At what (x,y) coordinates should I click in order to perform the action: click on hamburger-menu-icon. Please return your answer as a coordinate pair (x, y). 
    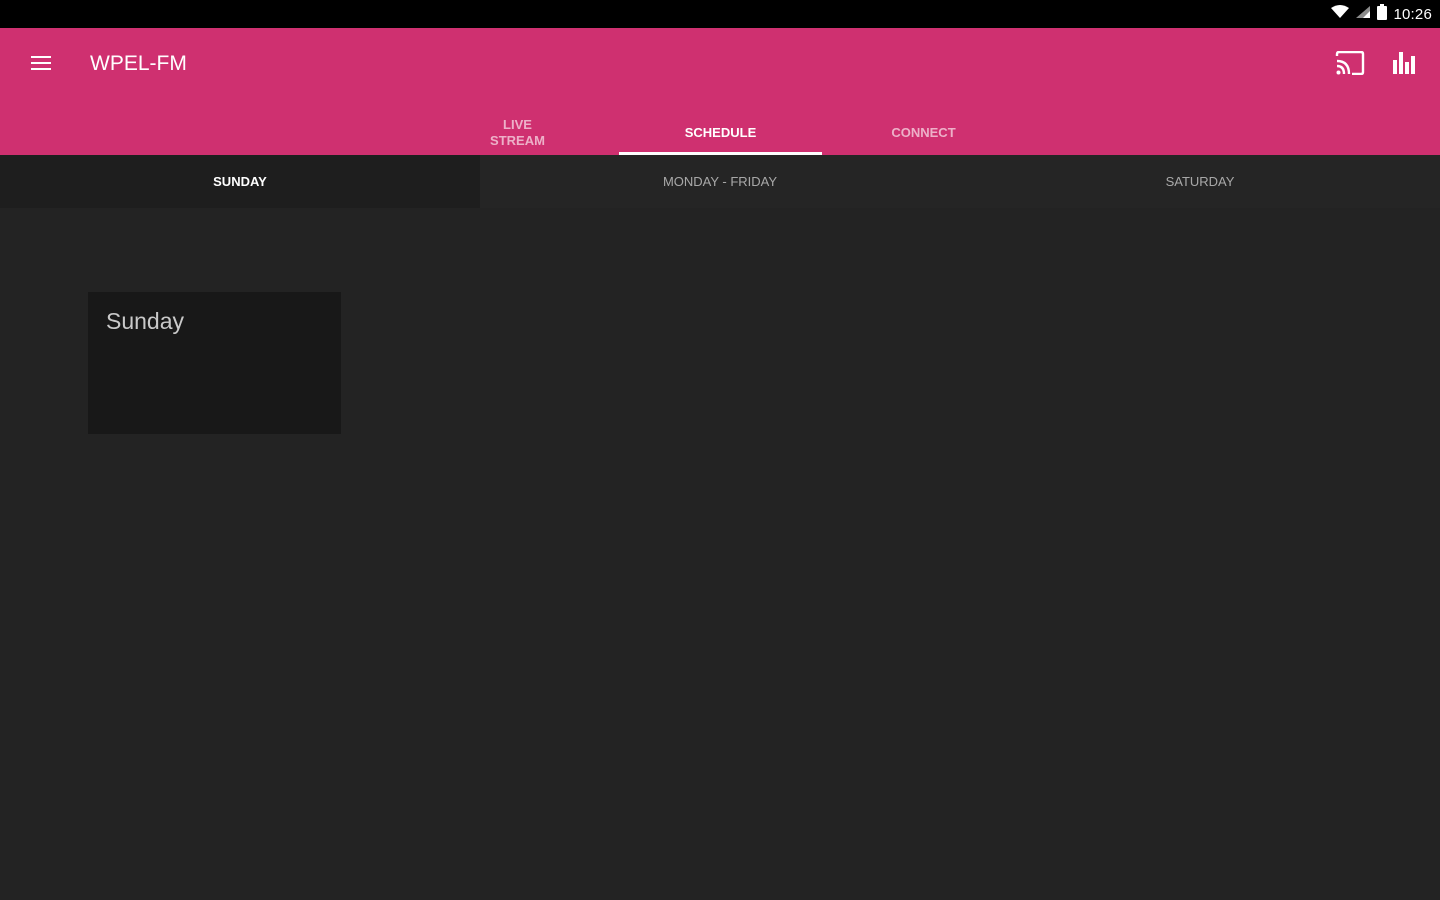
    Looking at the image, I should click on (41, 65).